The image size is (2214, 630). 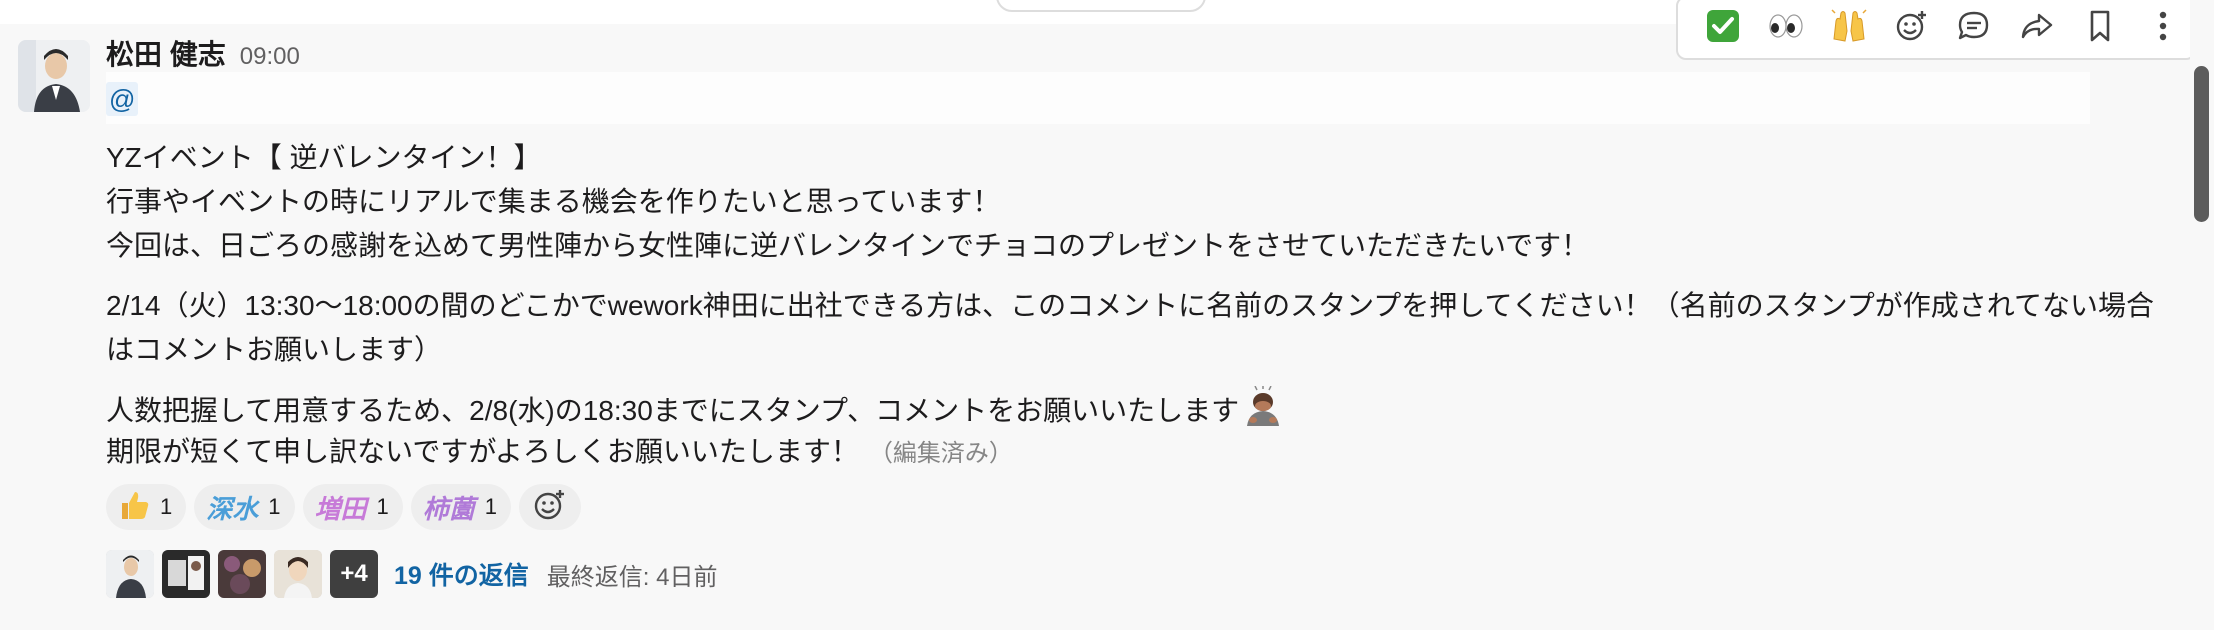 I want to click on name-stamp-icon: 柿薗, so click(x=448, y=508).